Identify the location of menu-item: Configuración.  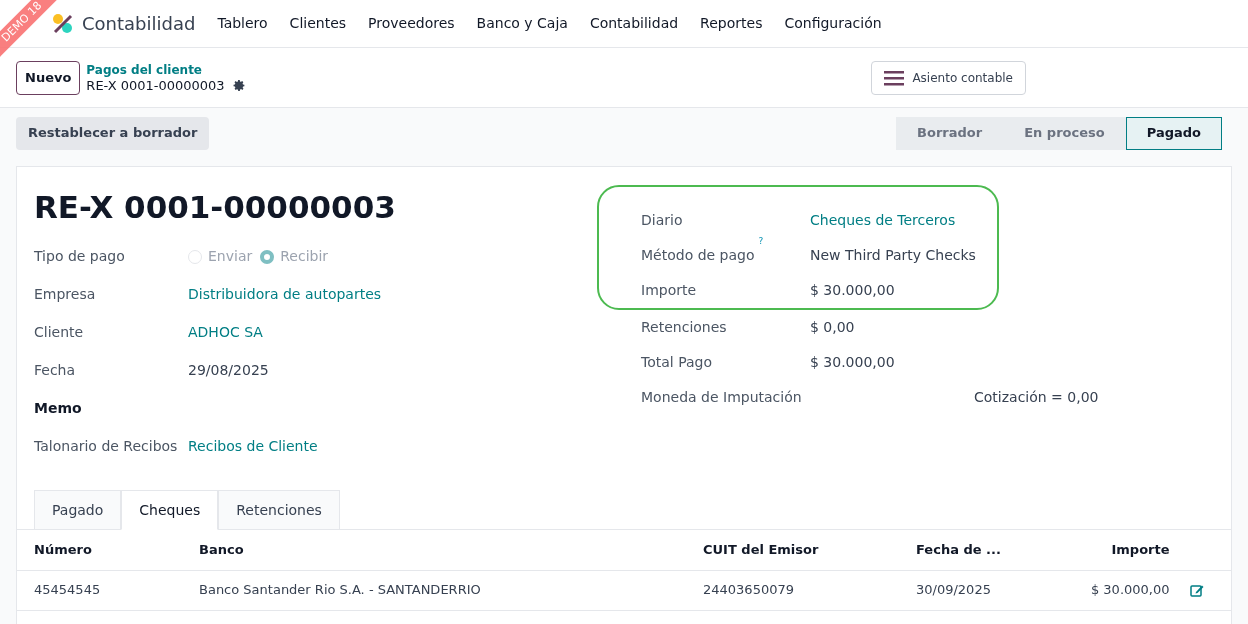
(833, 23).